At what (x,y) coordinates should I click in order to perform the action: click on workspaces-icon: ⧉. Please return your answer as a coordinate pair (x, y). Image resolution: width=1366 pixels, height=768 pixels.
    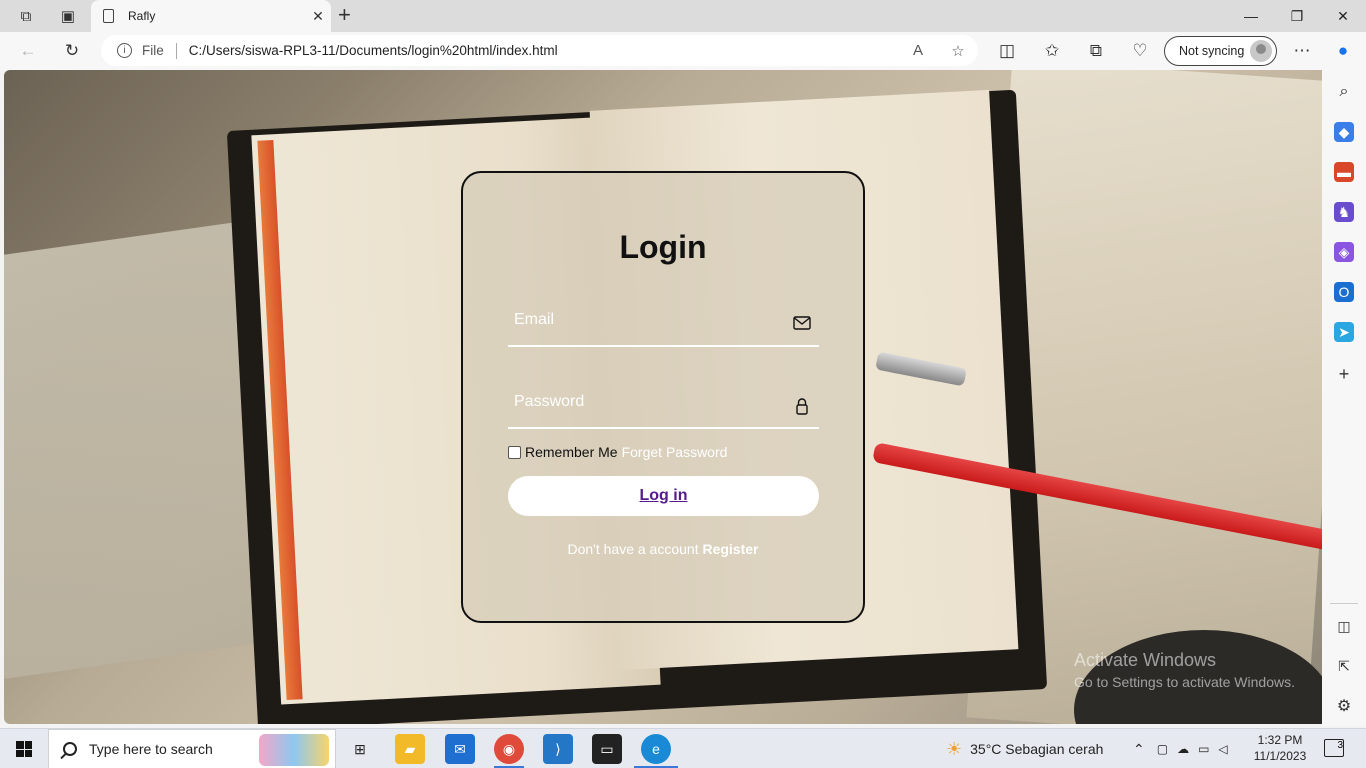
    Looking at the image, I should click on (26, 16).